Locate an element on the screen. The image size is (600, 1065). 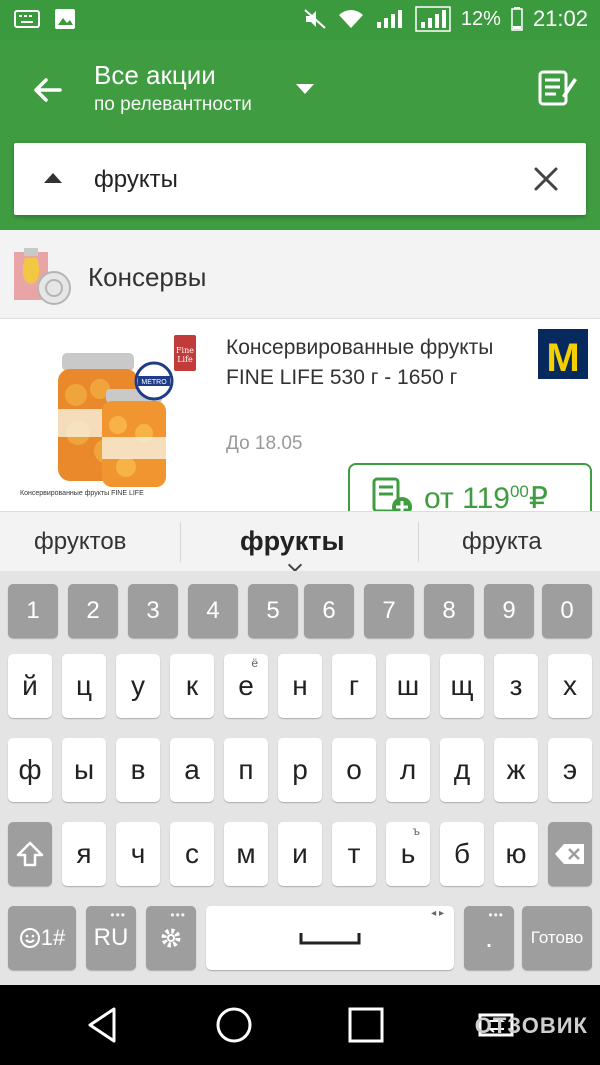
key-ф: ф is located at coordinates (30, 770).